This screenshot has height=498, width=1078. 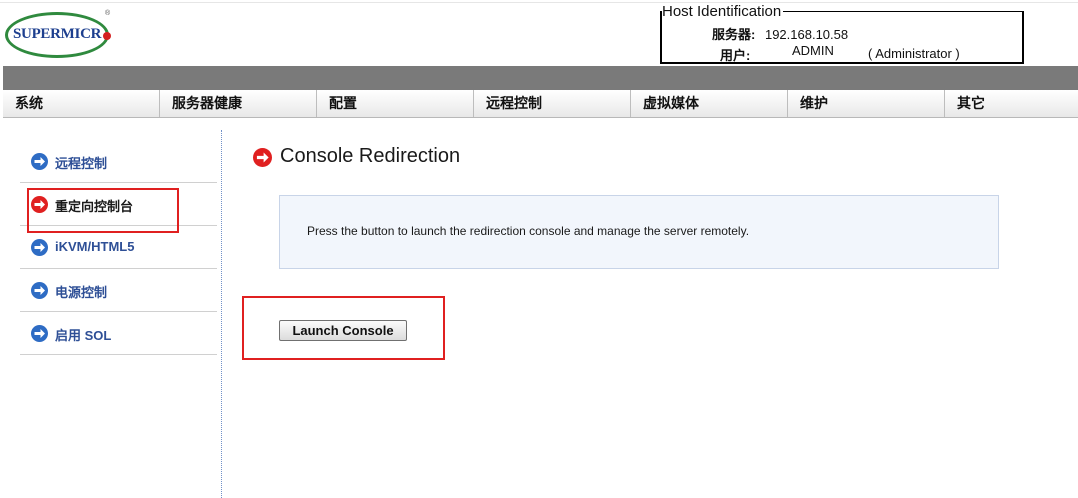 I want to click on logo-text: SUPERMICR, so click(x=57, y=34).